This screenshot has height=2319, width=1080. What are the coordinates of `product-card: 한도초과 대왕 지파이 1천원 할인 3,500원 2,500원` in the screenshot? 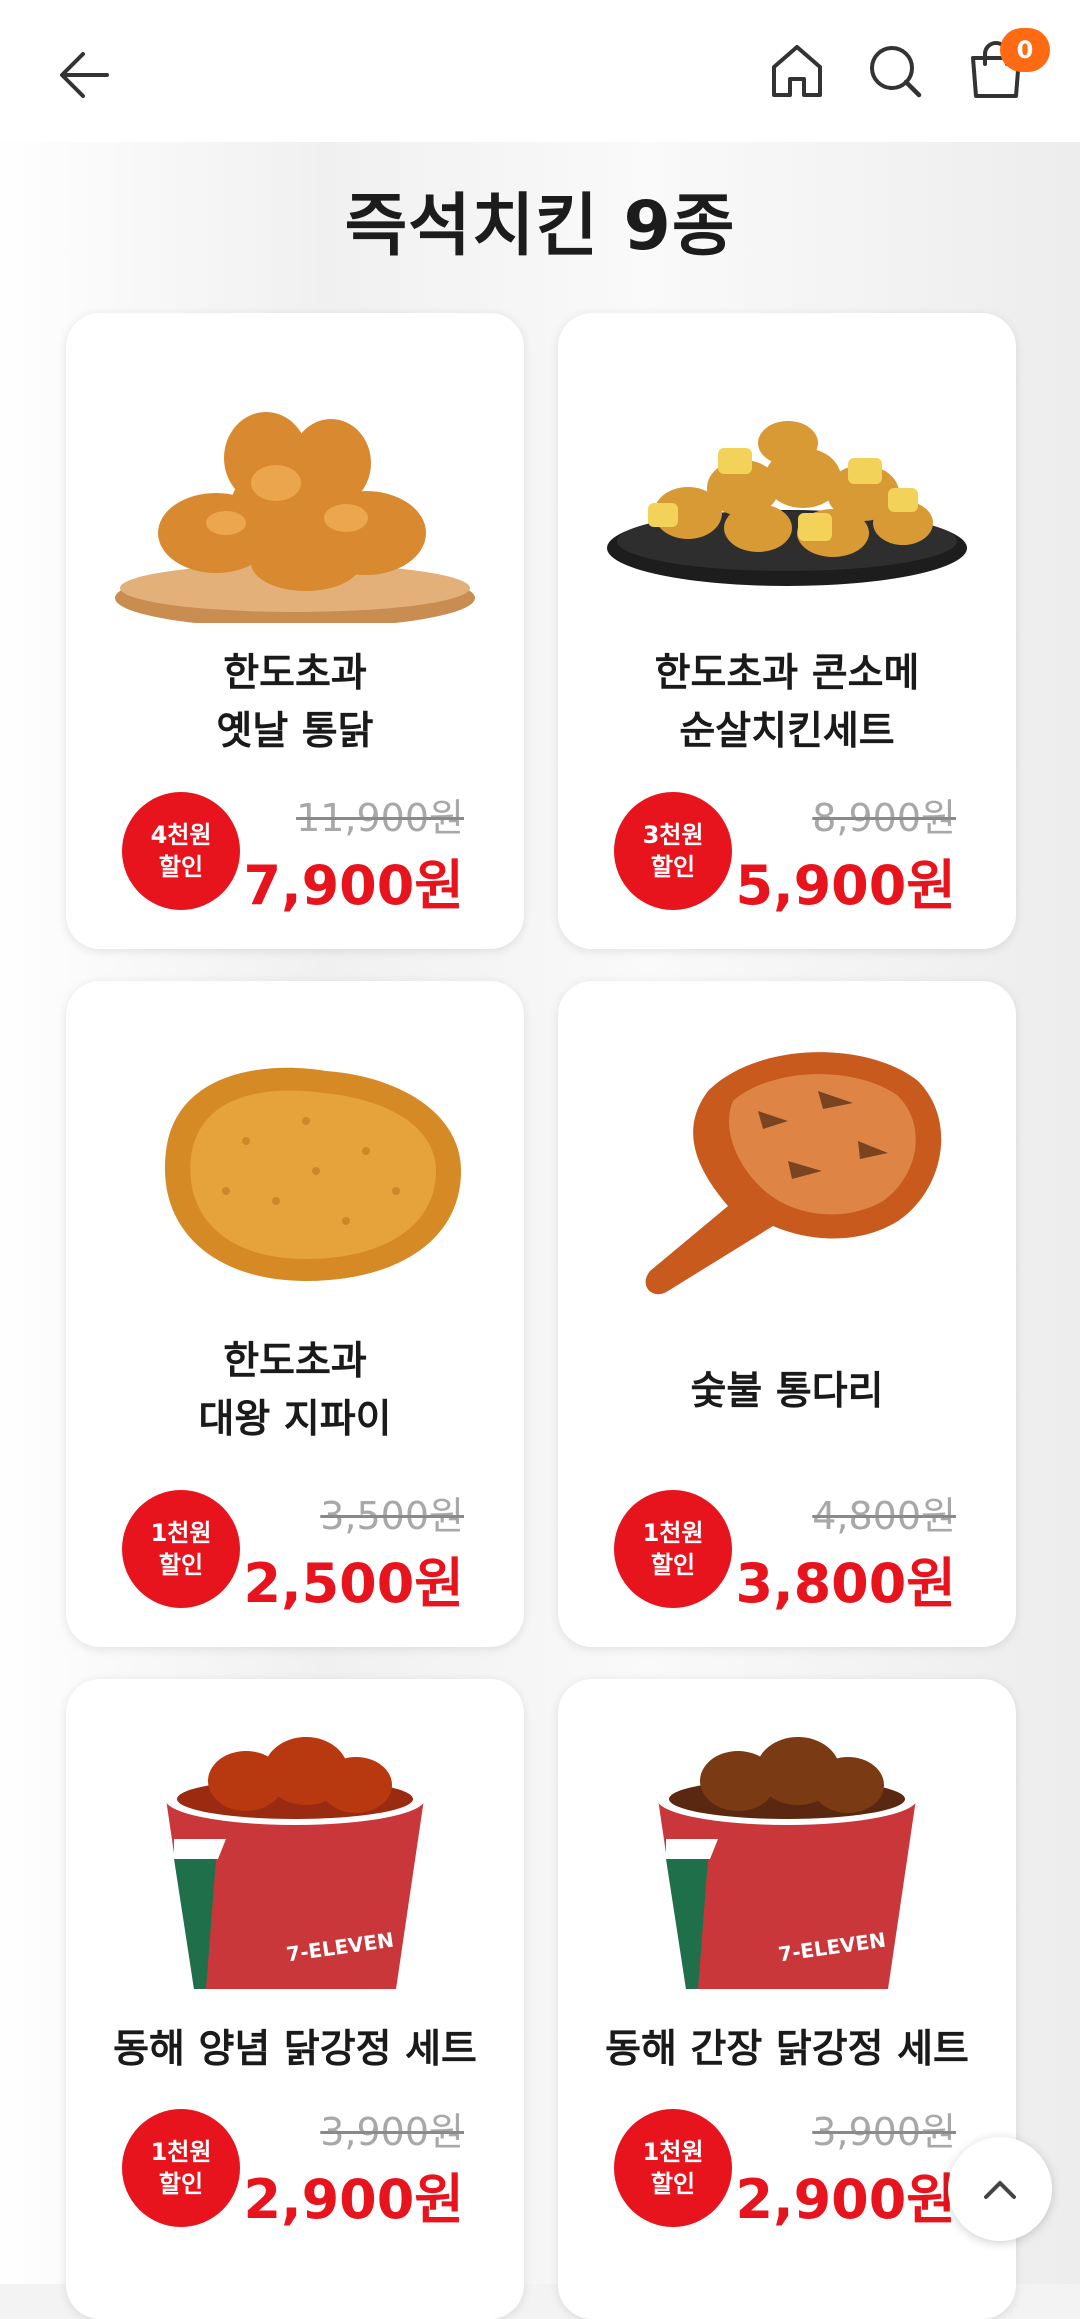 It's located at (295, 1314).